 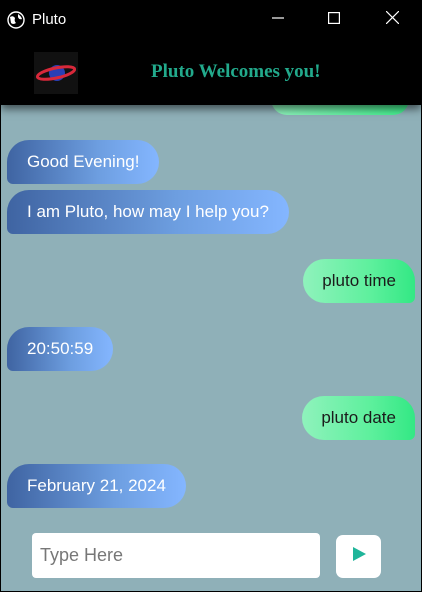 I want to click on message-text: pluto date, so click(x=358, y=417).